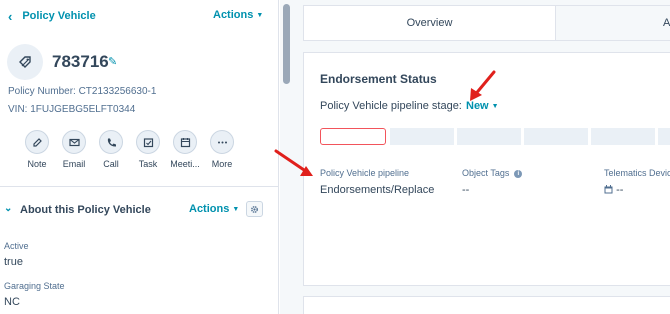  What do you see at coordinates (10, 16) in the screenshot?
I see `chevron-left-icon: ‹` at bounding box center [10, 16].